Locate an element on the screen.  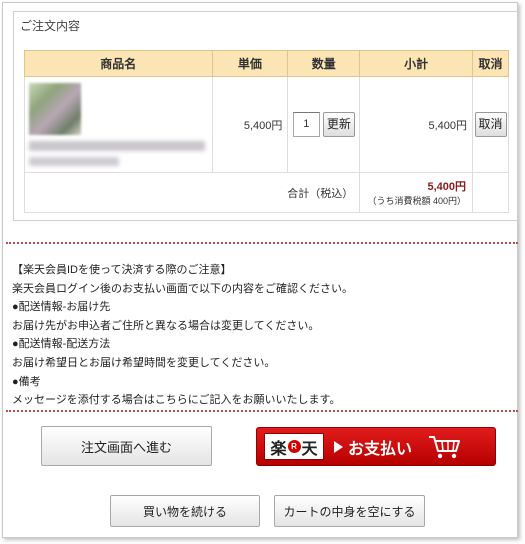
cart-header-row: 商品名 単価 数量 小計 取消 is located at coordinates (266, 63).